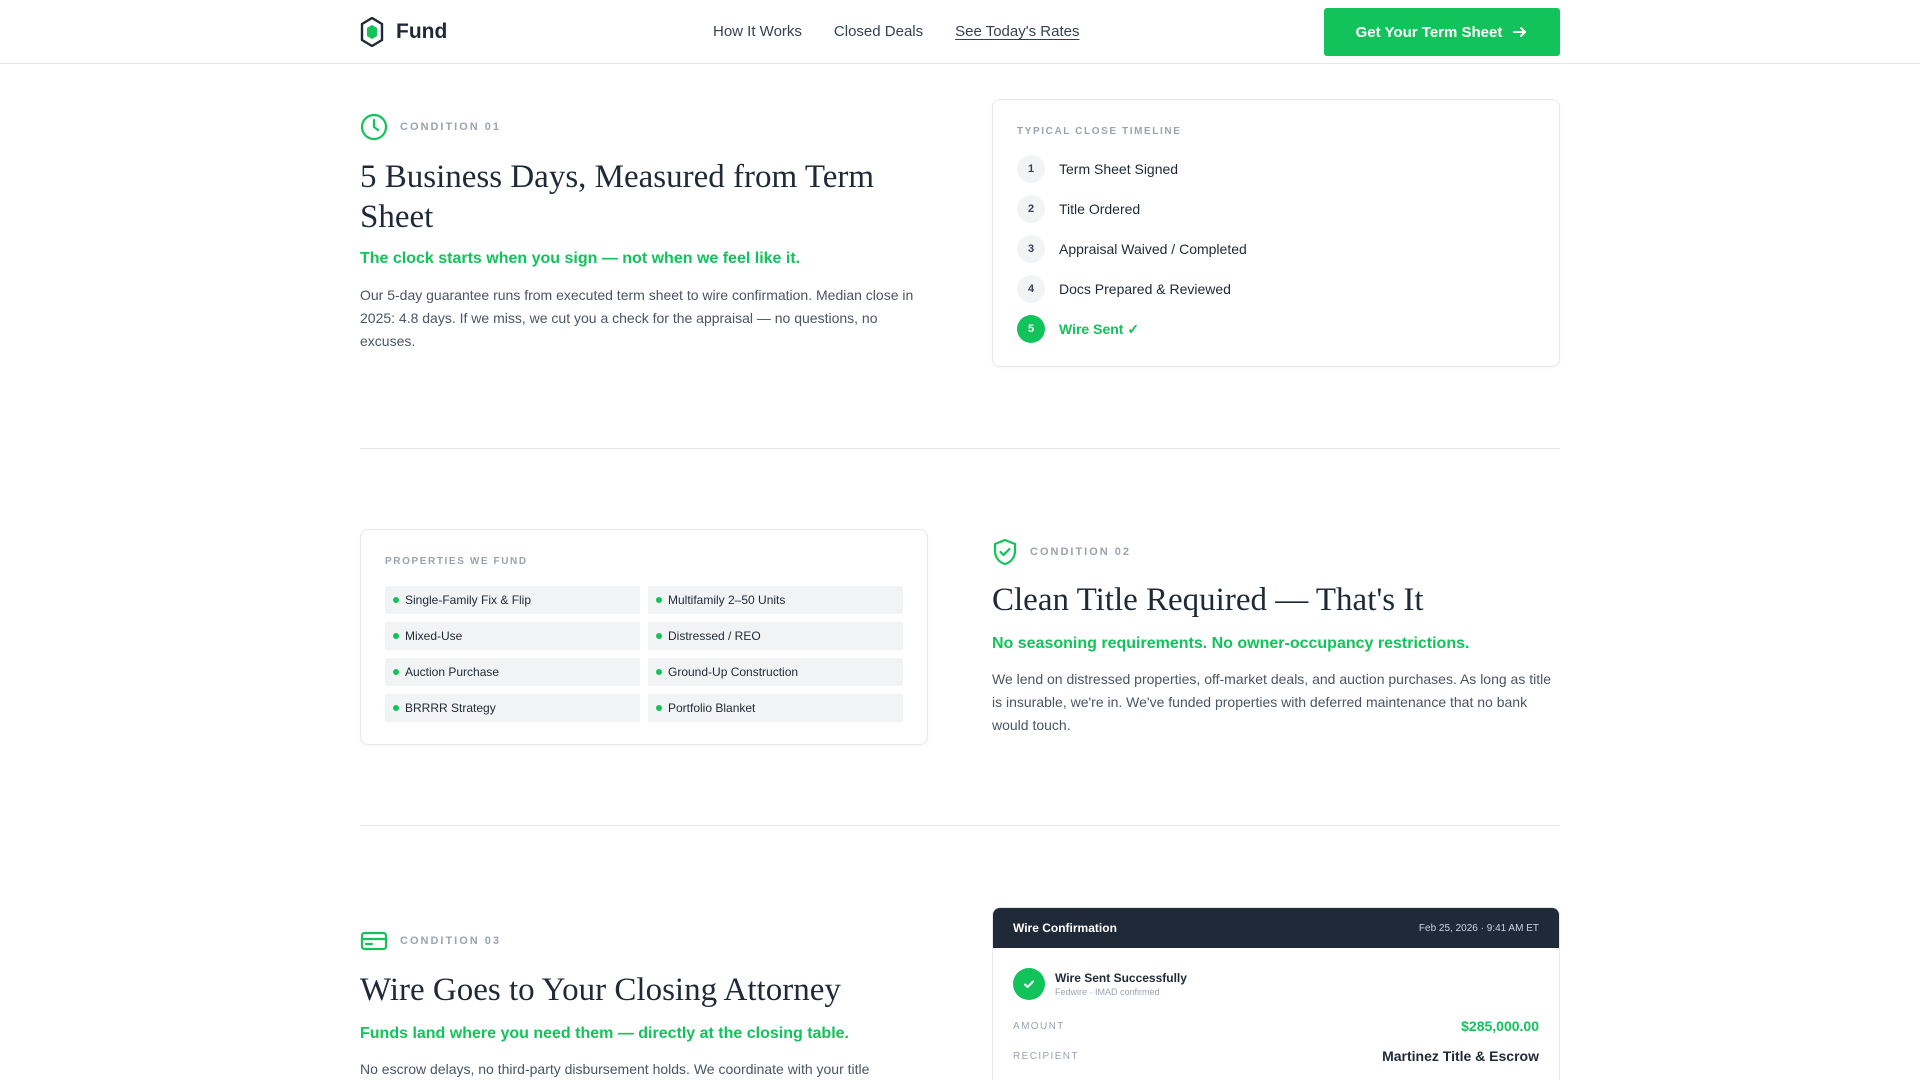 This screenshot has height=1080, width=1920. Describe the element at coordinates (775, 600) in the screenshot. I see `property-item: Multifamily 2–50 Units` at that location.